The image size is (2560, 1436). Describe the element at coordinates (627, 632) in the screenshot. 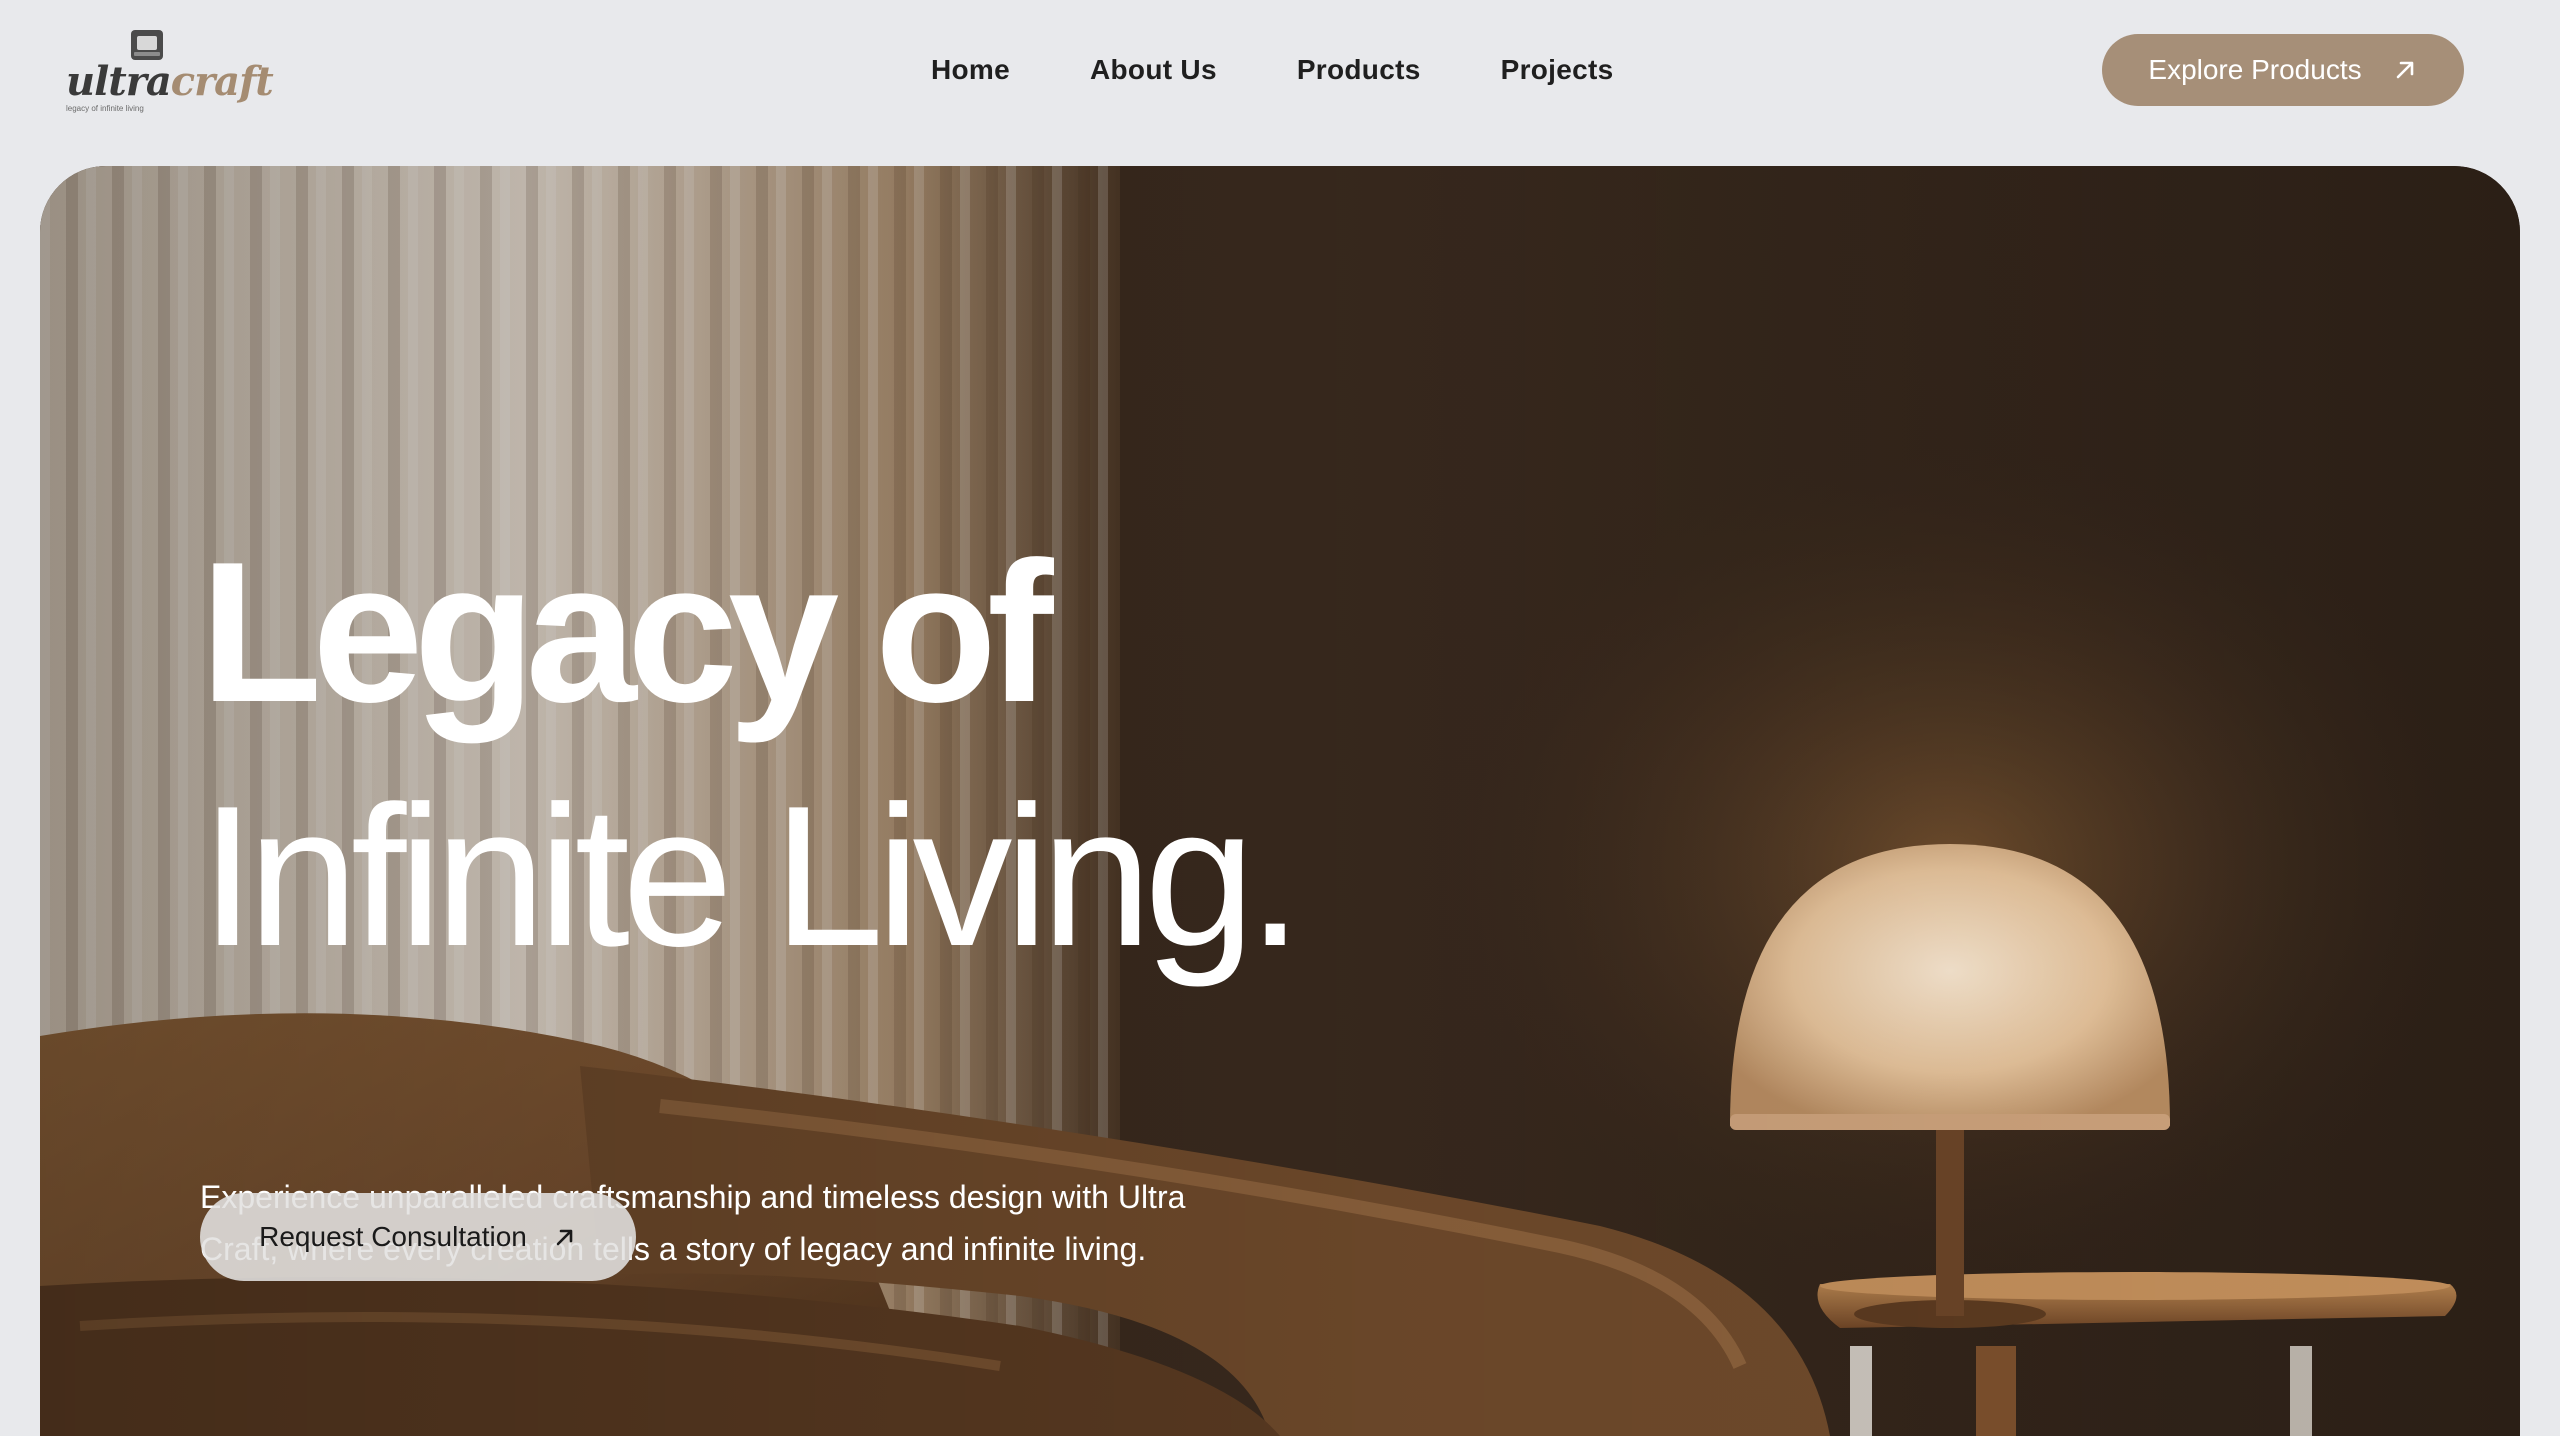

I see `hero-title-line-1: Legacy of` at that location.